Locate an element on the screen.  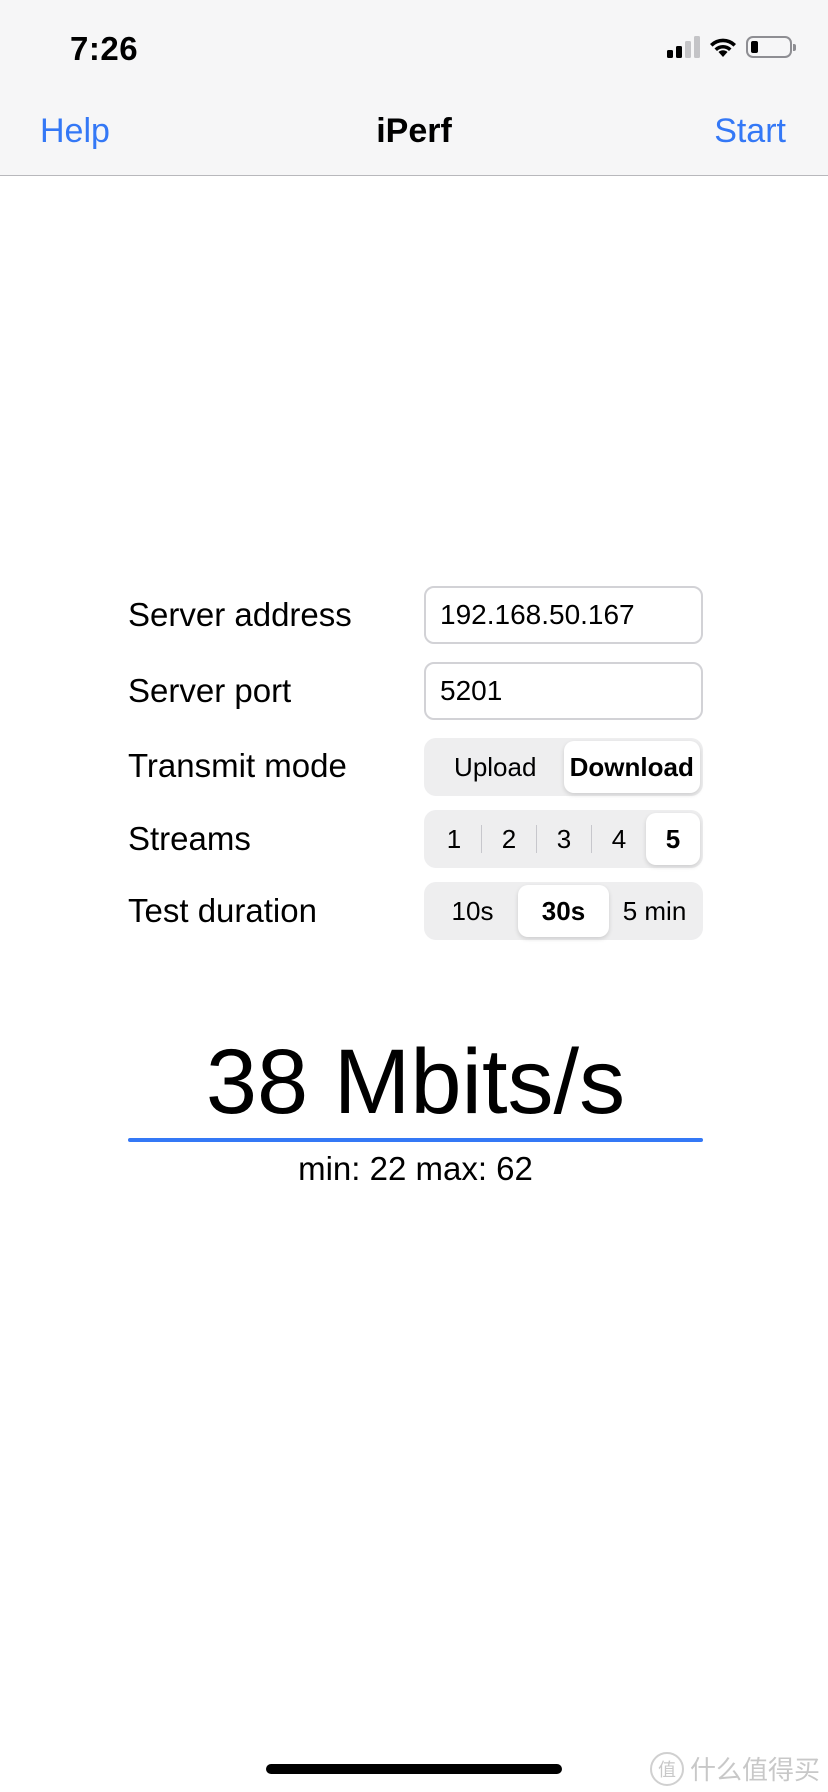
streams-label: Streams is located at coordinates (189, 838).